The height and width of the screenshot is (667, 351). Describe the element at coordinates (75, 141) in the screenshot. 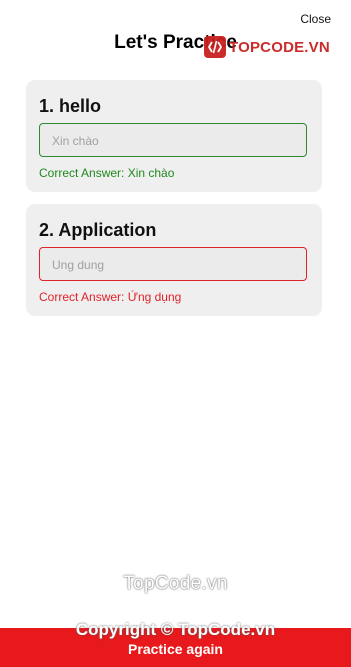

I see `answer-value: Xin chào` at that location.